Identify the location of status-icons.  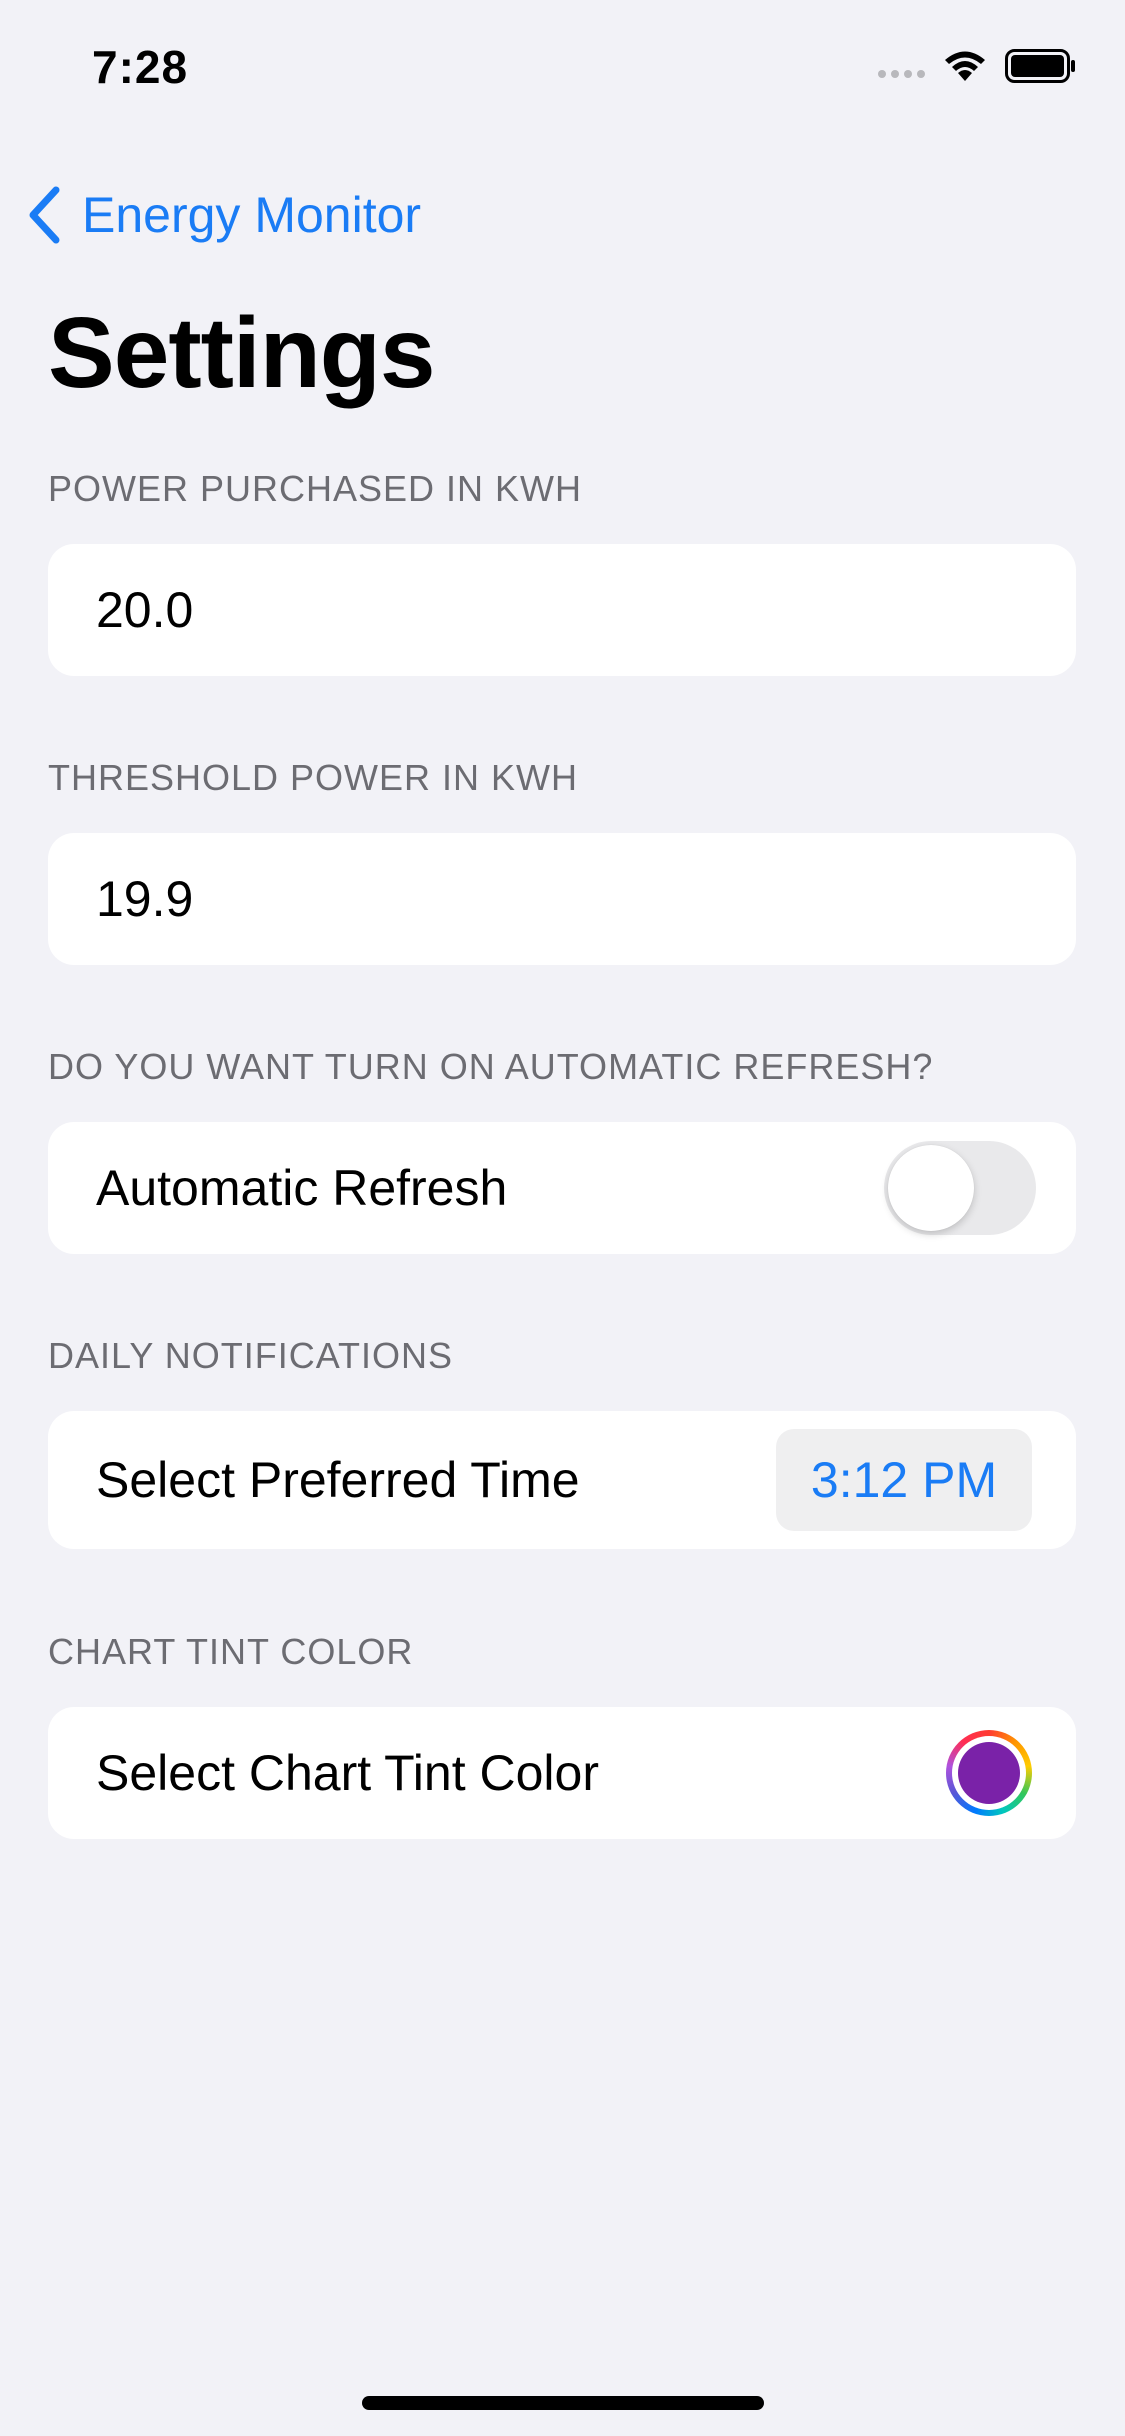
(977, 68).